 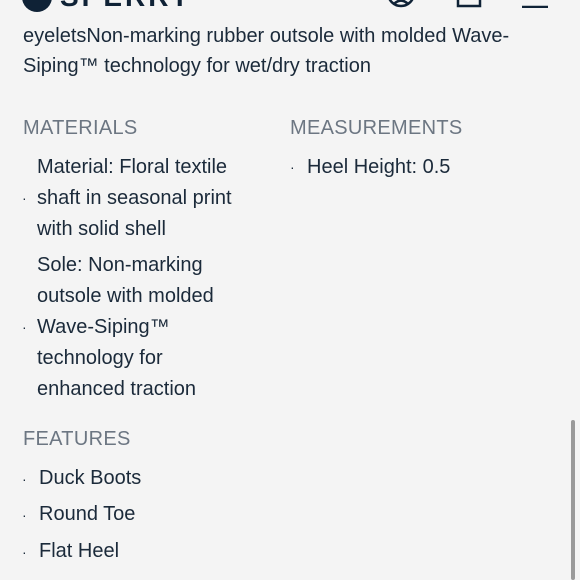 I want to click on feature-item: Flat Heel, so click(x=79, y=551).